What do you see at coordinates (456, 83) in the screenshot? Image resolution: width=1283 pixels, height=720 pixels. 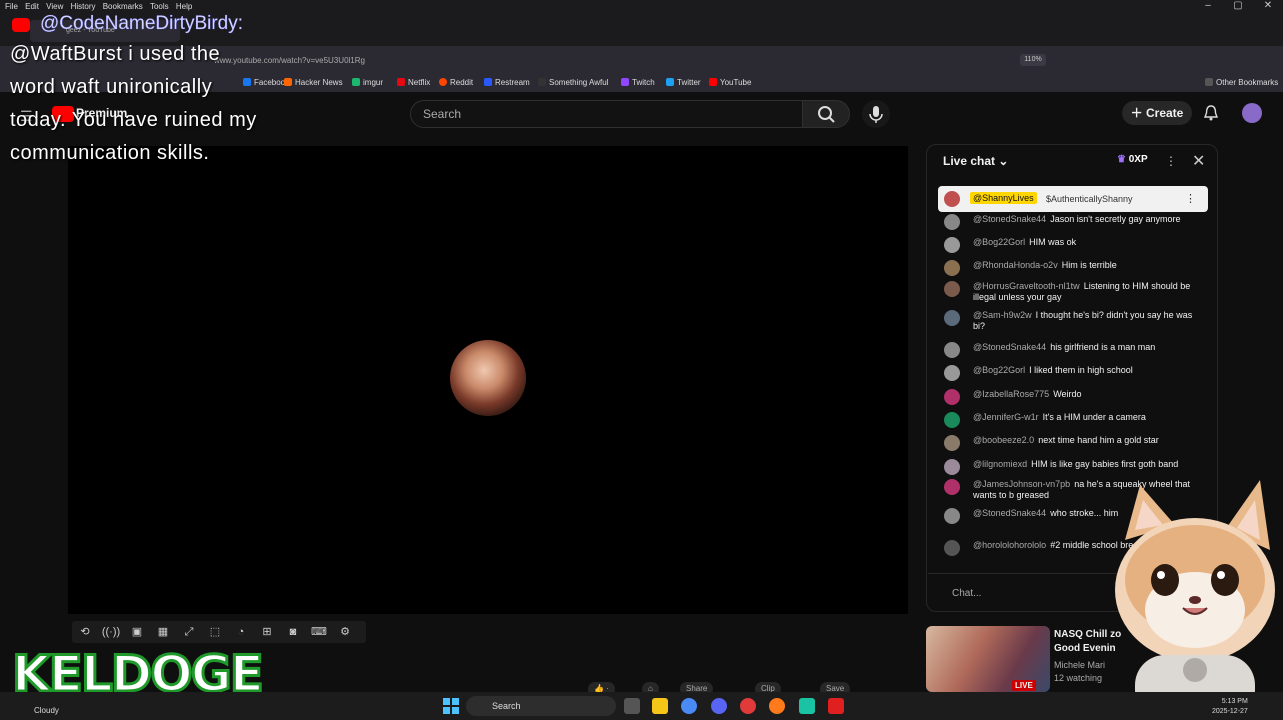 I see `bookmark-reddit: Reddit` at bounding box center [456, 83].